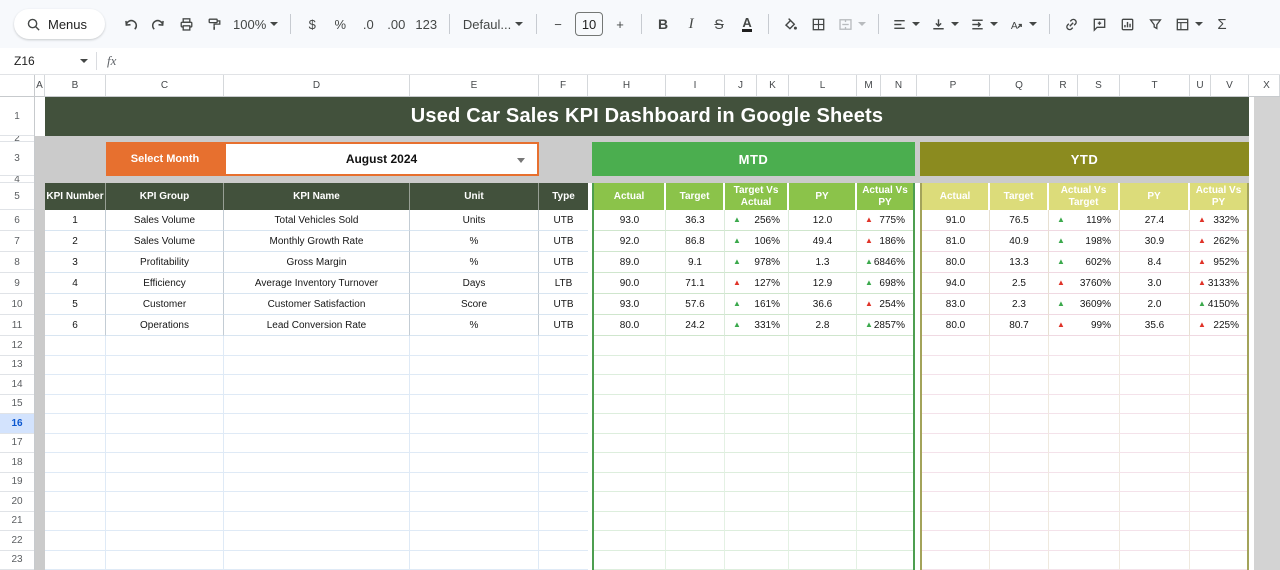  Describe the element at coordinates (165, 241) in the screenshot. I see `grid-cell: Sales Volume` at that location.